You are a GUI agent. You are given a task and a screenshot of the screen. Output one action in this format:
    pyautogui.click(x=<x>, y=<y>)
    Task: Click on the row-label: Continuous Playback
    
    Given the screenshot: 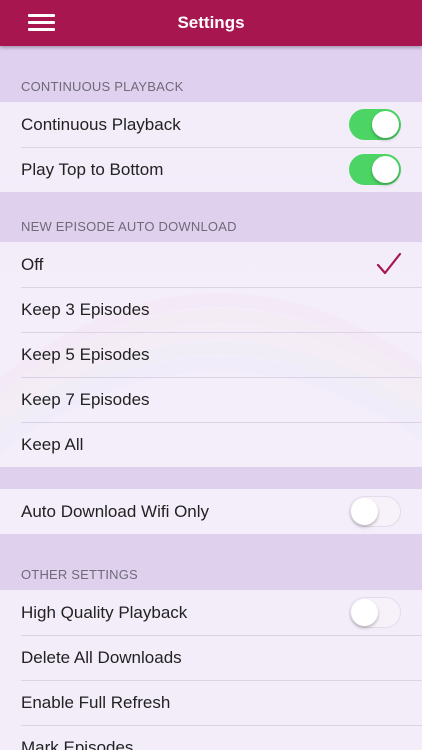 What is the action you would take?
    pyautogui.click(x=101, y=124)
    